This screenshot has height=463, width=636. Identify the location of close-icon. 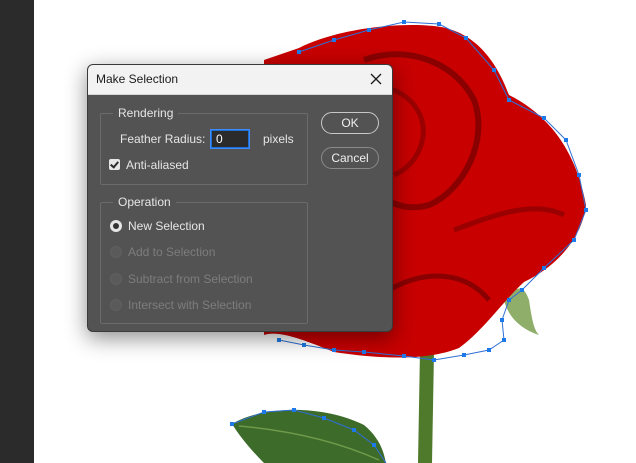
(376, 79).